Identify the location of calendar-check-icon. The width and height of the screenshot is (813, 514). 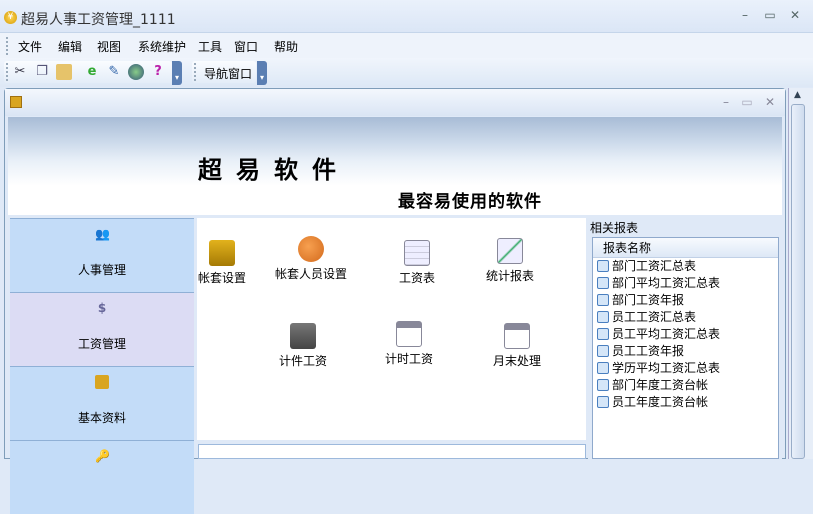
(409, 334).